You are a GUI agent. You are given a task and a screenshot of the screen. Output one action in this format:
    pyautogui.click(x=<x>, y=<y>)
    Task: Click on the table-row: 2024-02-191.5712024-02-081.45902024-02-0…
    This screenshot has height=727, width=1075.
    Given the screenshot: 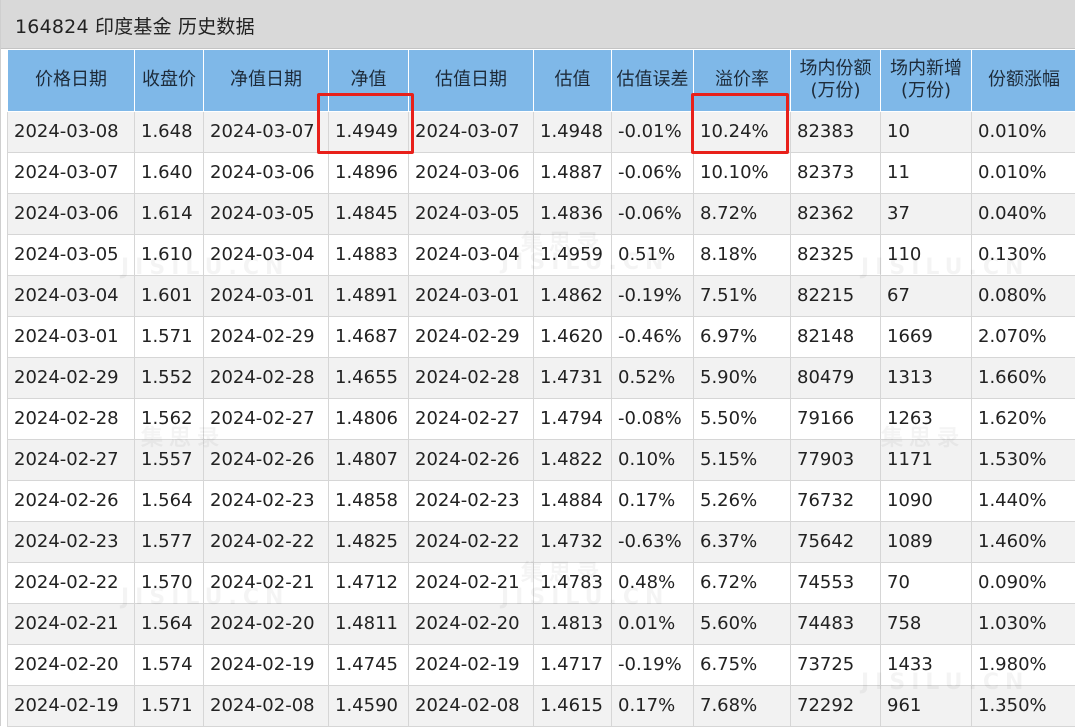 What is the action you would take?
    pyautogui.click(x=541, y=705)
    